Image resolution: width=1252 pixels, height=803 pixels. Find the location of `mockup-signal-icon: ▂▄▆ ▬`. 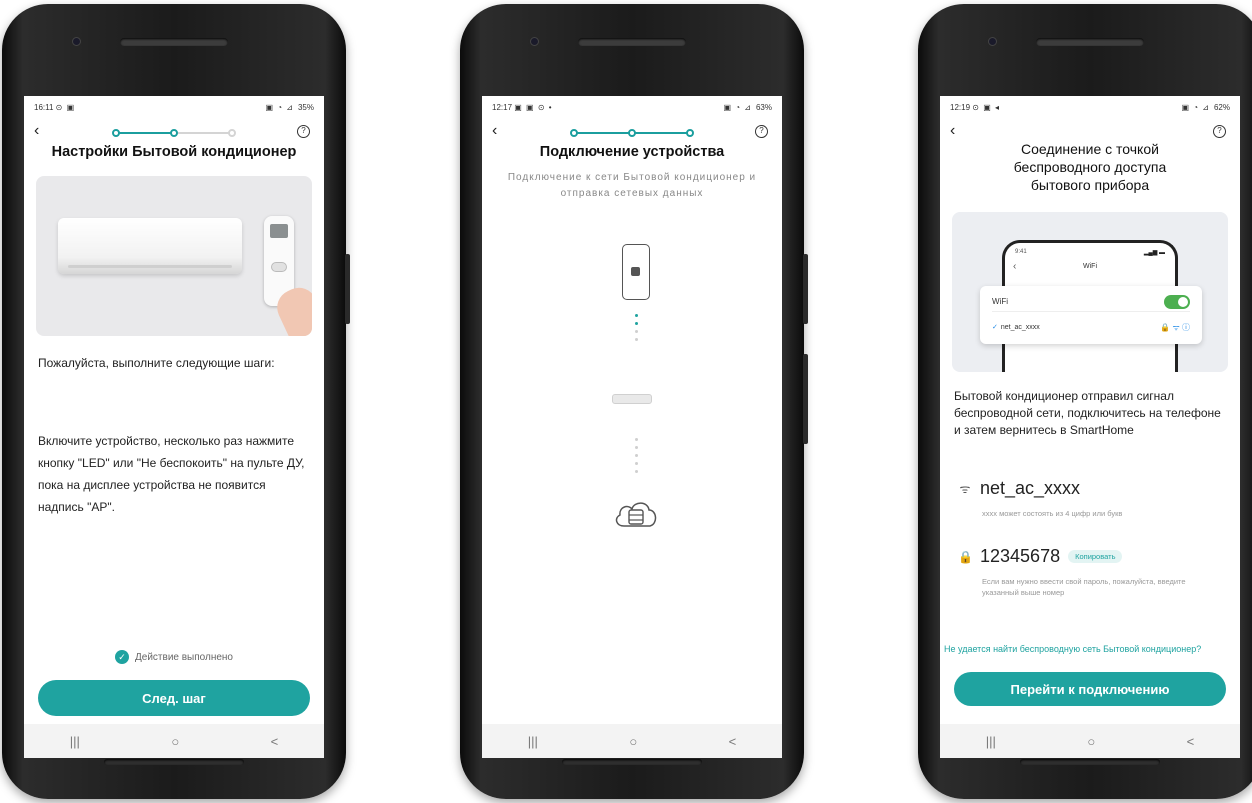

mockup-signal-icon: ▂▄▆ ▬ is located at coordinates (1154, 253).